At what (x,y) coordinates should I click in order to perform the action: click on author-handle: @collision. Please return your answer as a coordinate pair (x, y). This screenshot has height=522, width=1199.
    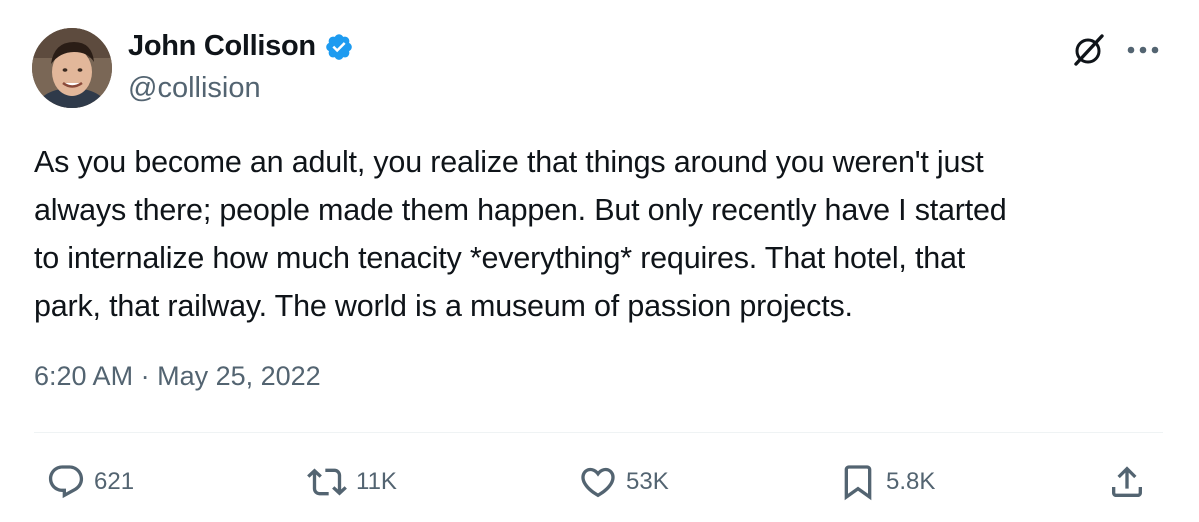
    Looking at the image, I should click on (194, 88).